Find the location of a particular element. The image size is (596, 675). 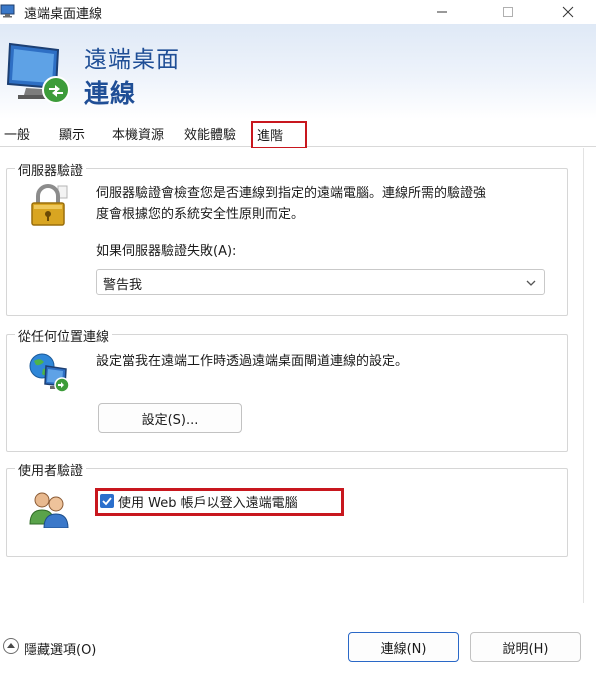

minimize-icon is located at coordinates (442, 12).